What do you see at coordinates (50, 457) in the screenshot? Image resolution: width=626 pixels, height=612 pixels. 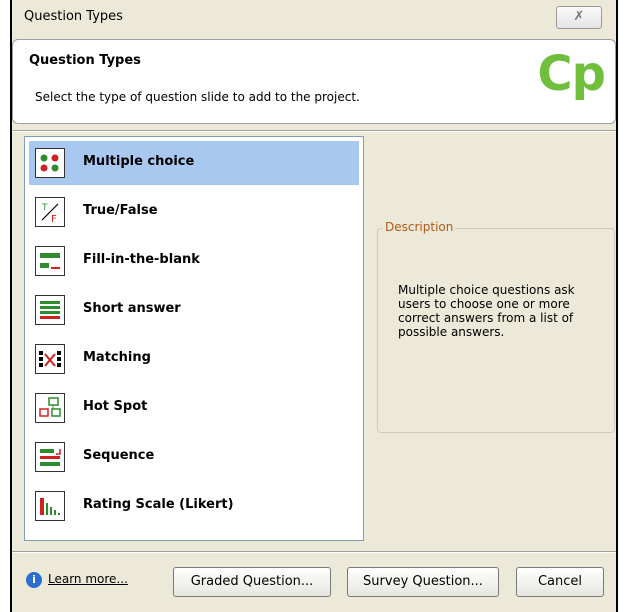 I see `sequence-icon` at bounding box center [50, 457].